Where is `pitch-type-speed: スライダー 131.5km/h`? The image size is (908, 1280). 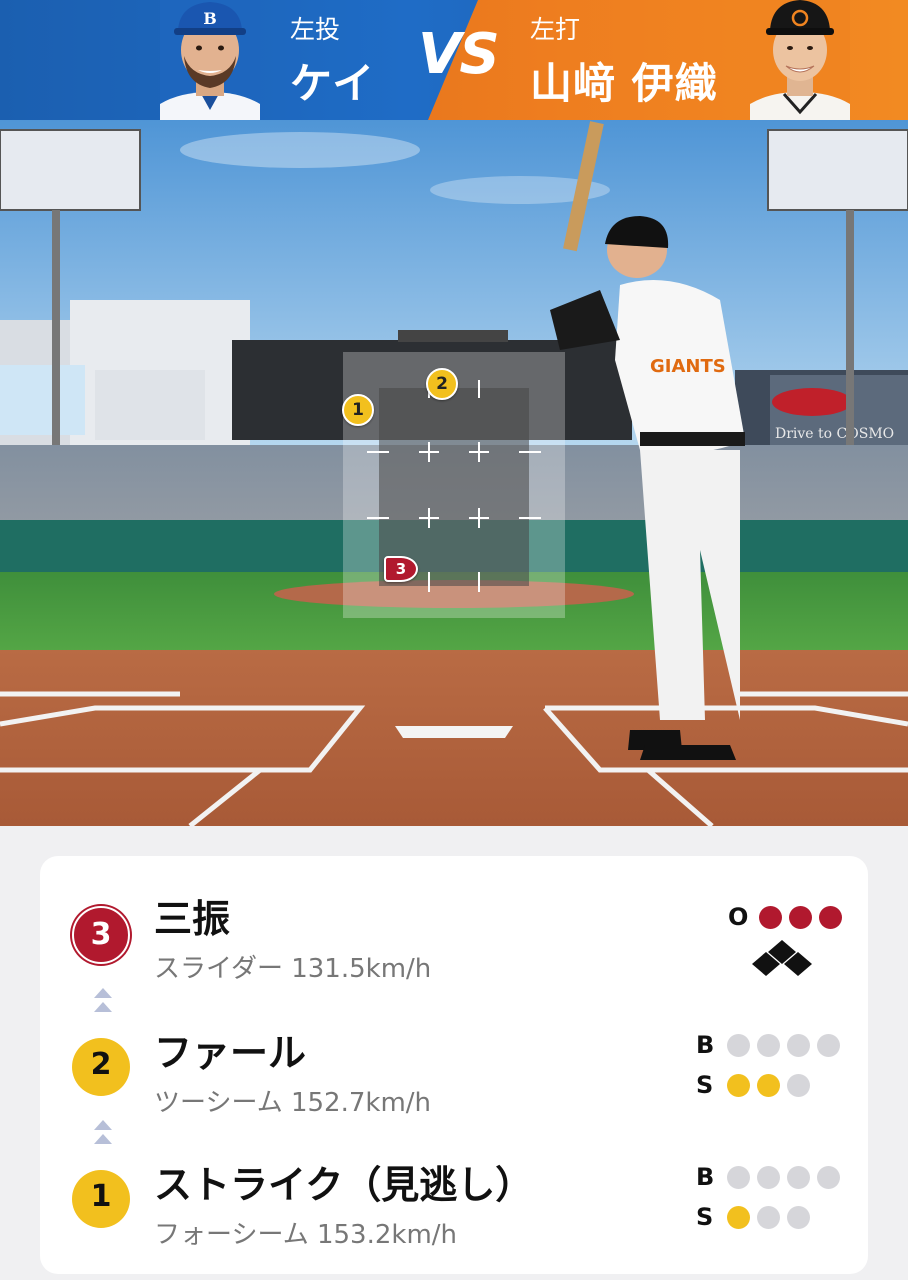
pitch-type-speed: スライダー 131.5km/h is located at coordinates (293, 969).